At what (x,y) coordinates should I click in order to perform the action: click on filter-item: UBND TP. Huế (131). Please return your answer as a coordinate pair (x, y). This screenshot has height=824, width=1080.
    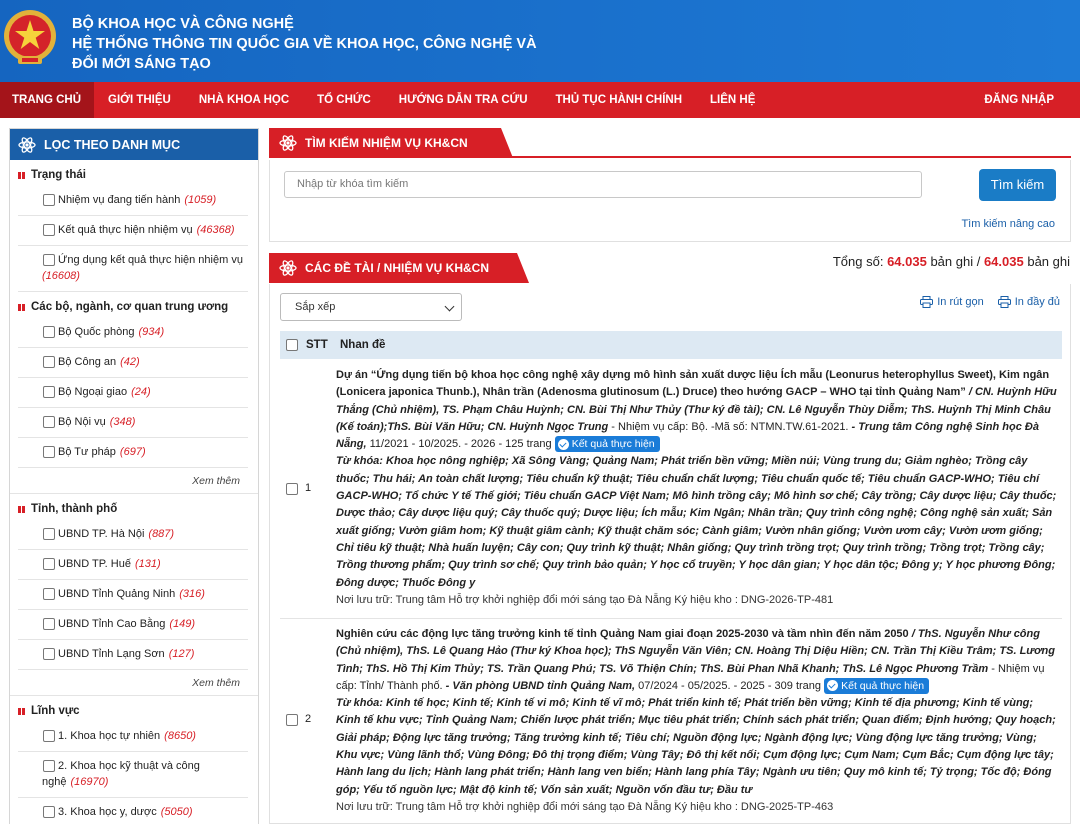
    Looking at the image, I should click on (133, 565).